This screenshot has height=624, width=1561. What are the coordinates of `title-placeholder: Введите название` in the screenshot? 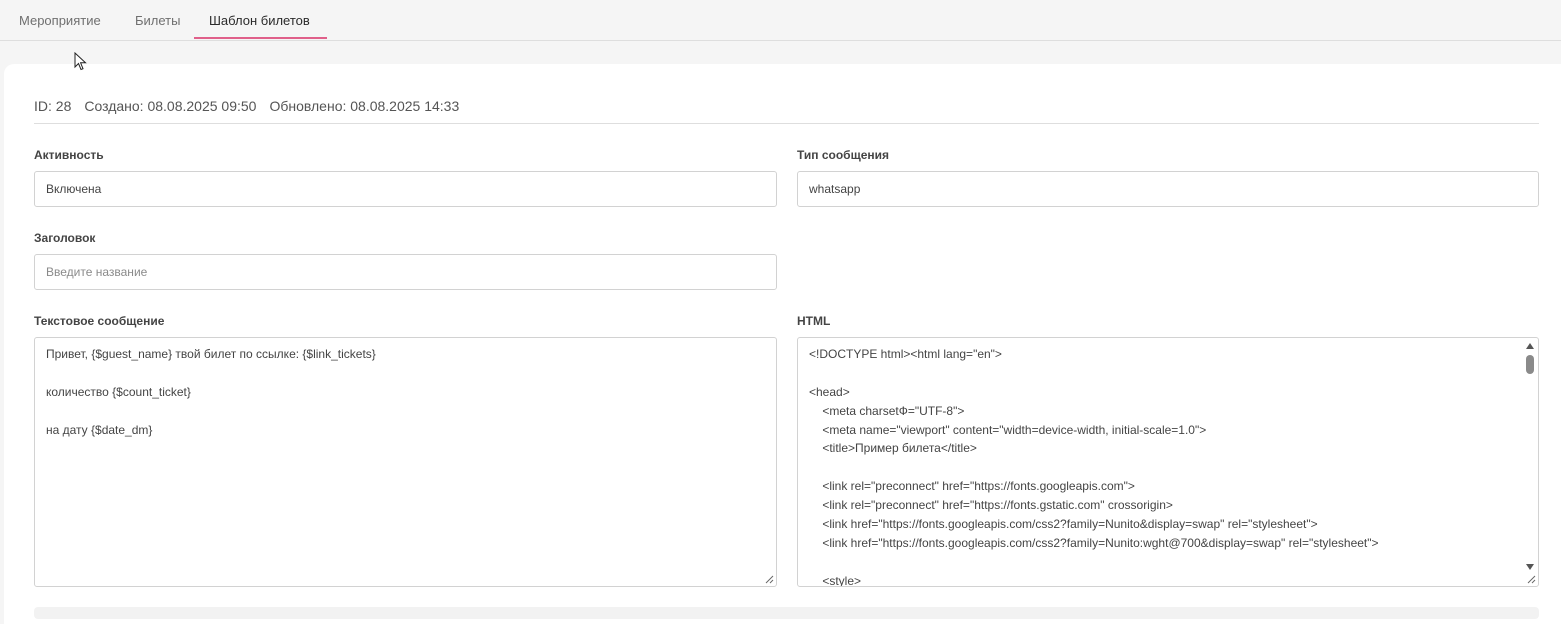 It's located at (97, 272).